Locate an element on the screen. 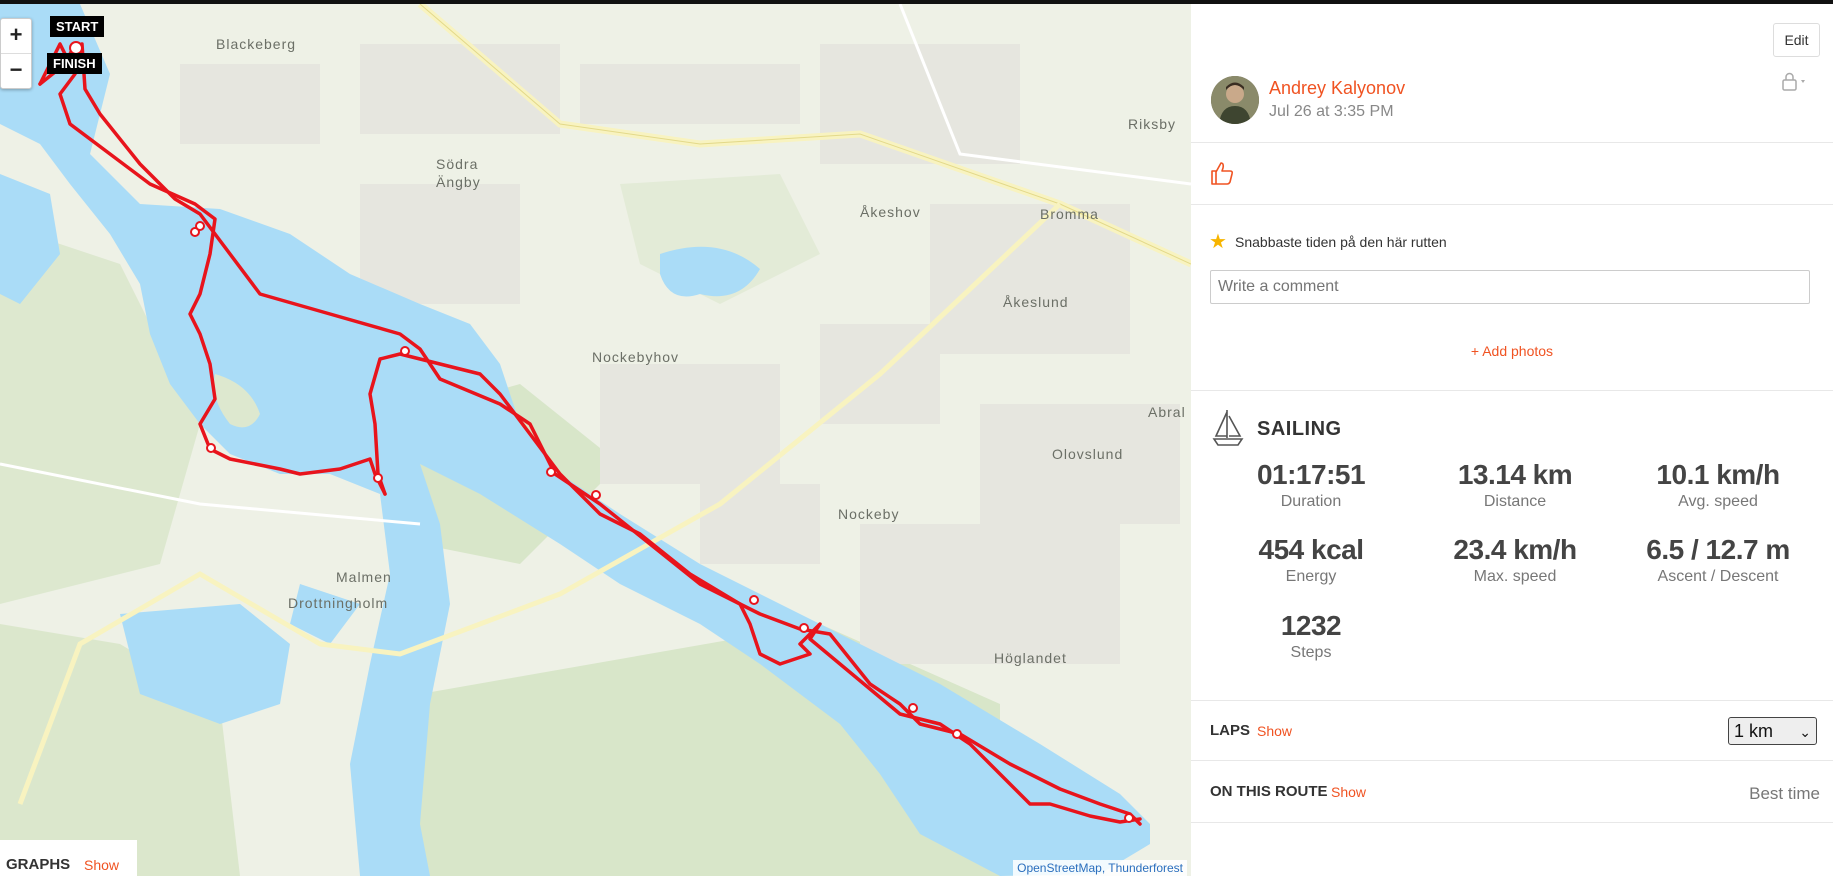 The height and width of the screenshot is (876, 1833). place-label: Åkeslund is located at coordinates (1036, 302).